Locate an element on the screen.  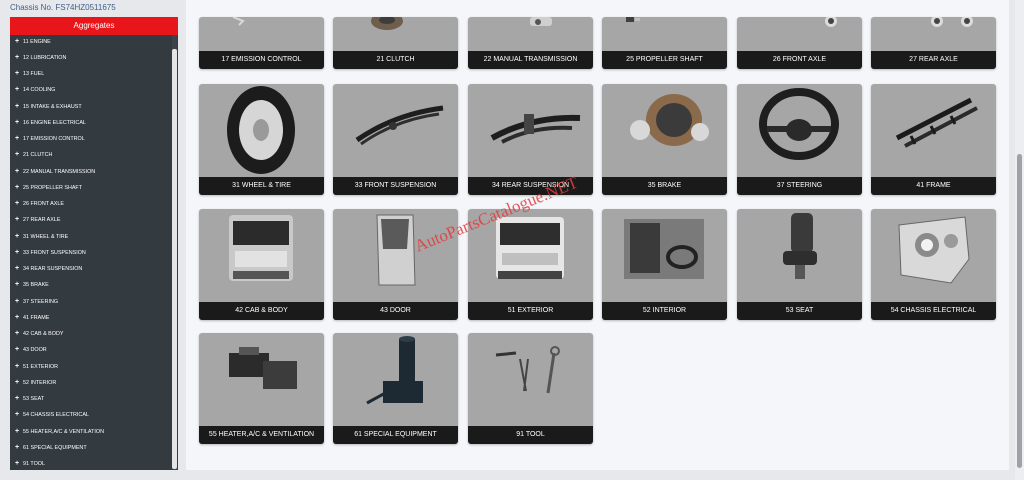
sidebar-item-label: 17 EMISSION CONTROL is located at coordinates (54, 139).